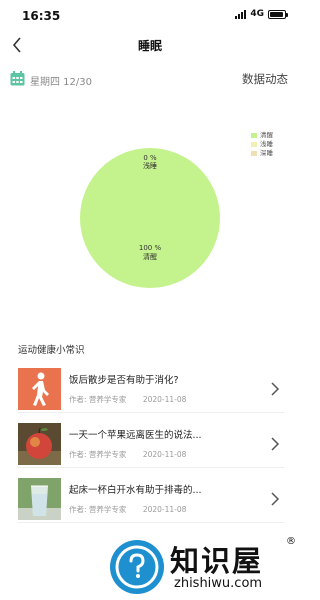 This screenshot has height=600, width=320. What do you see at coordinates (218, 583) in the screenshot?
I see `watermark-domain: zhishiwu.com` at bounding box center [218, 583].